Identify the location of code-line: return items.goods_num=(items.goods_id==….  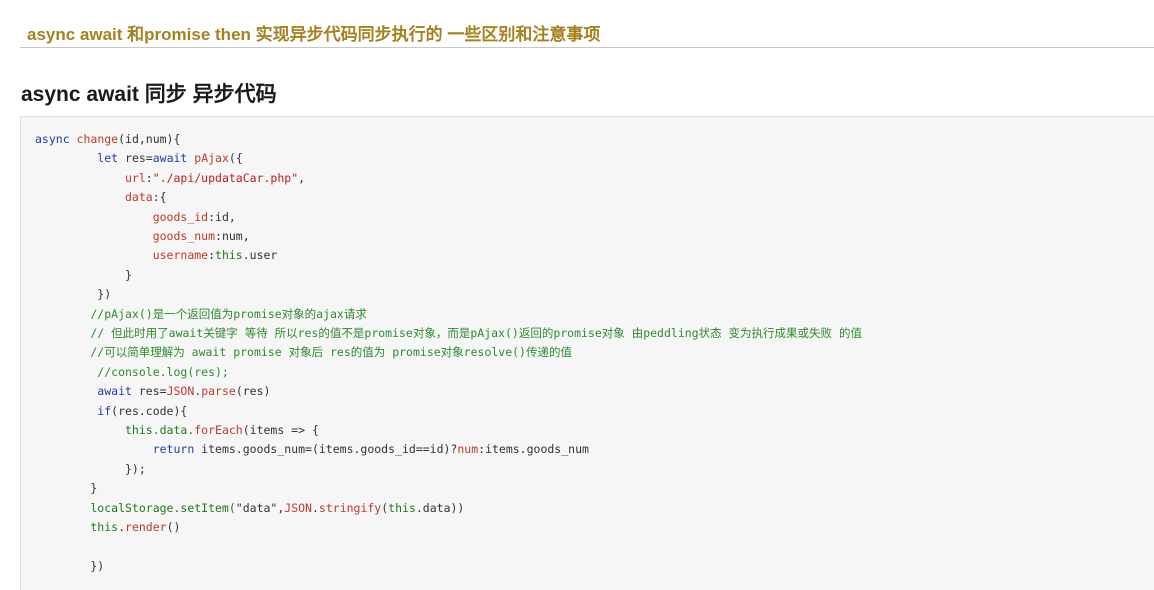
(312, 449).